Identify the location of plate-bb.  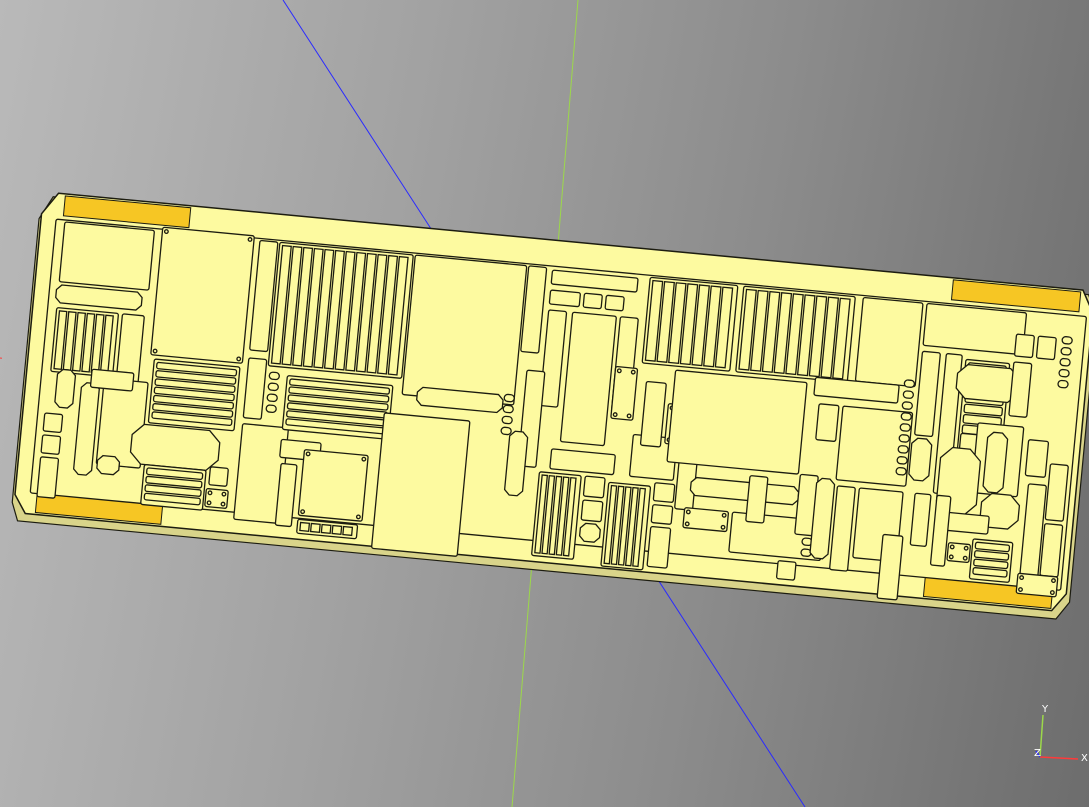
(1037, 458).